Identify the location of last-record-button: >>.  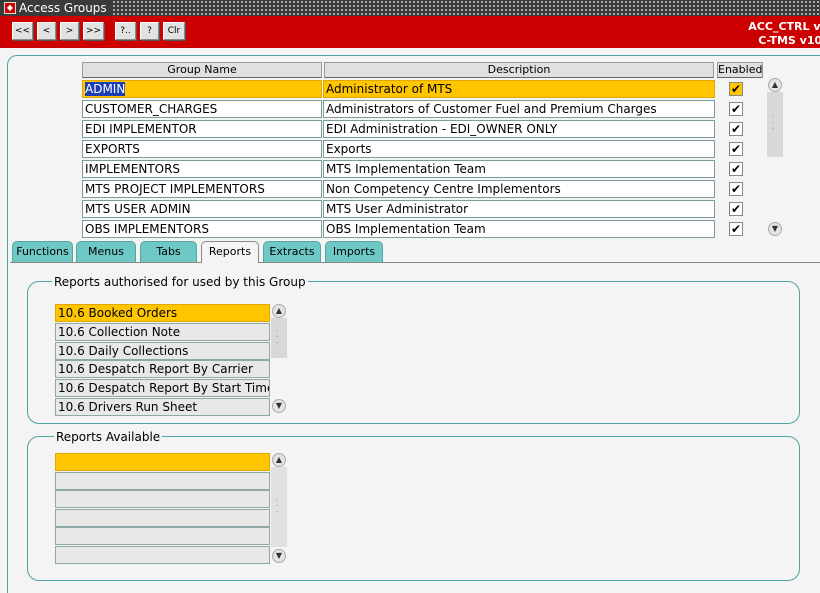
(93, 31).